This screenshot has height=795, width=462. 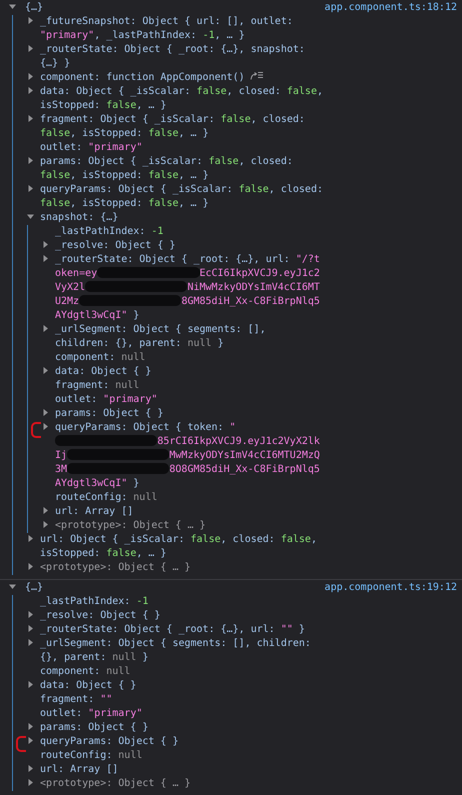 I want to click on property-text: url: Object { _isScalar: false, closed: false, isStopped: false, … }, so click(x=179, y=547).